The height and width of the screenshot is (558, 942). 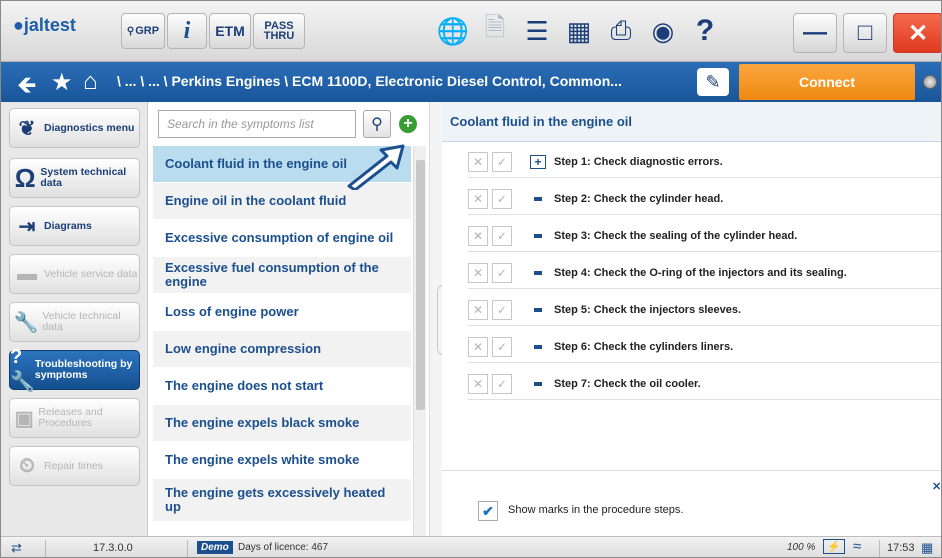 What do you see at coordinates (704, 310) in the screenshot?
I see `procedure-step: ✕ ✓ Step 5: Check the injectors sleeves.` at bounding box center [704, 310].